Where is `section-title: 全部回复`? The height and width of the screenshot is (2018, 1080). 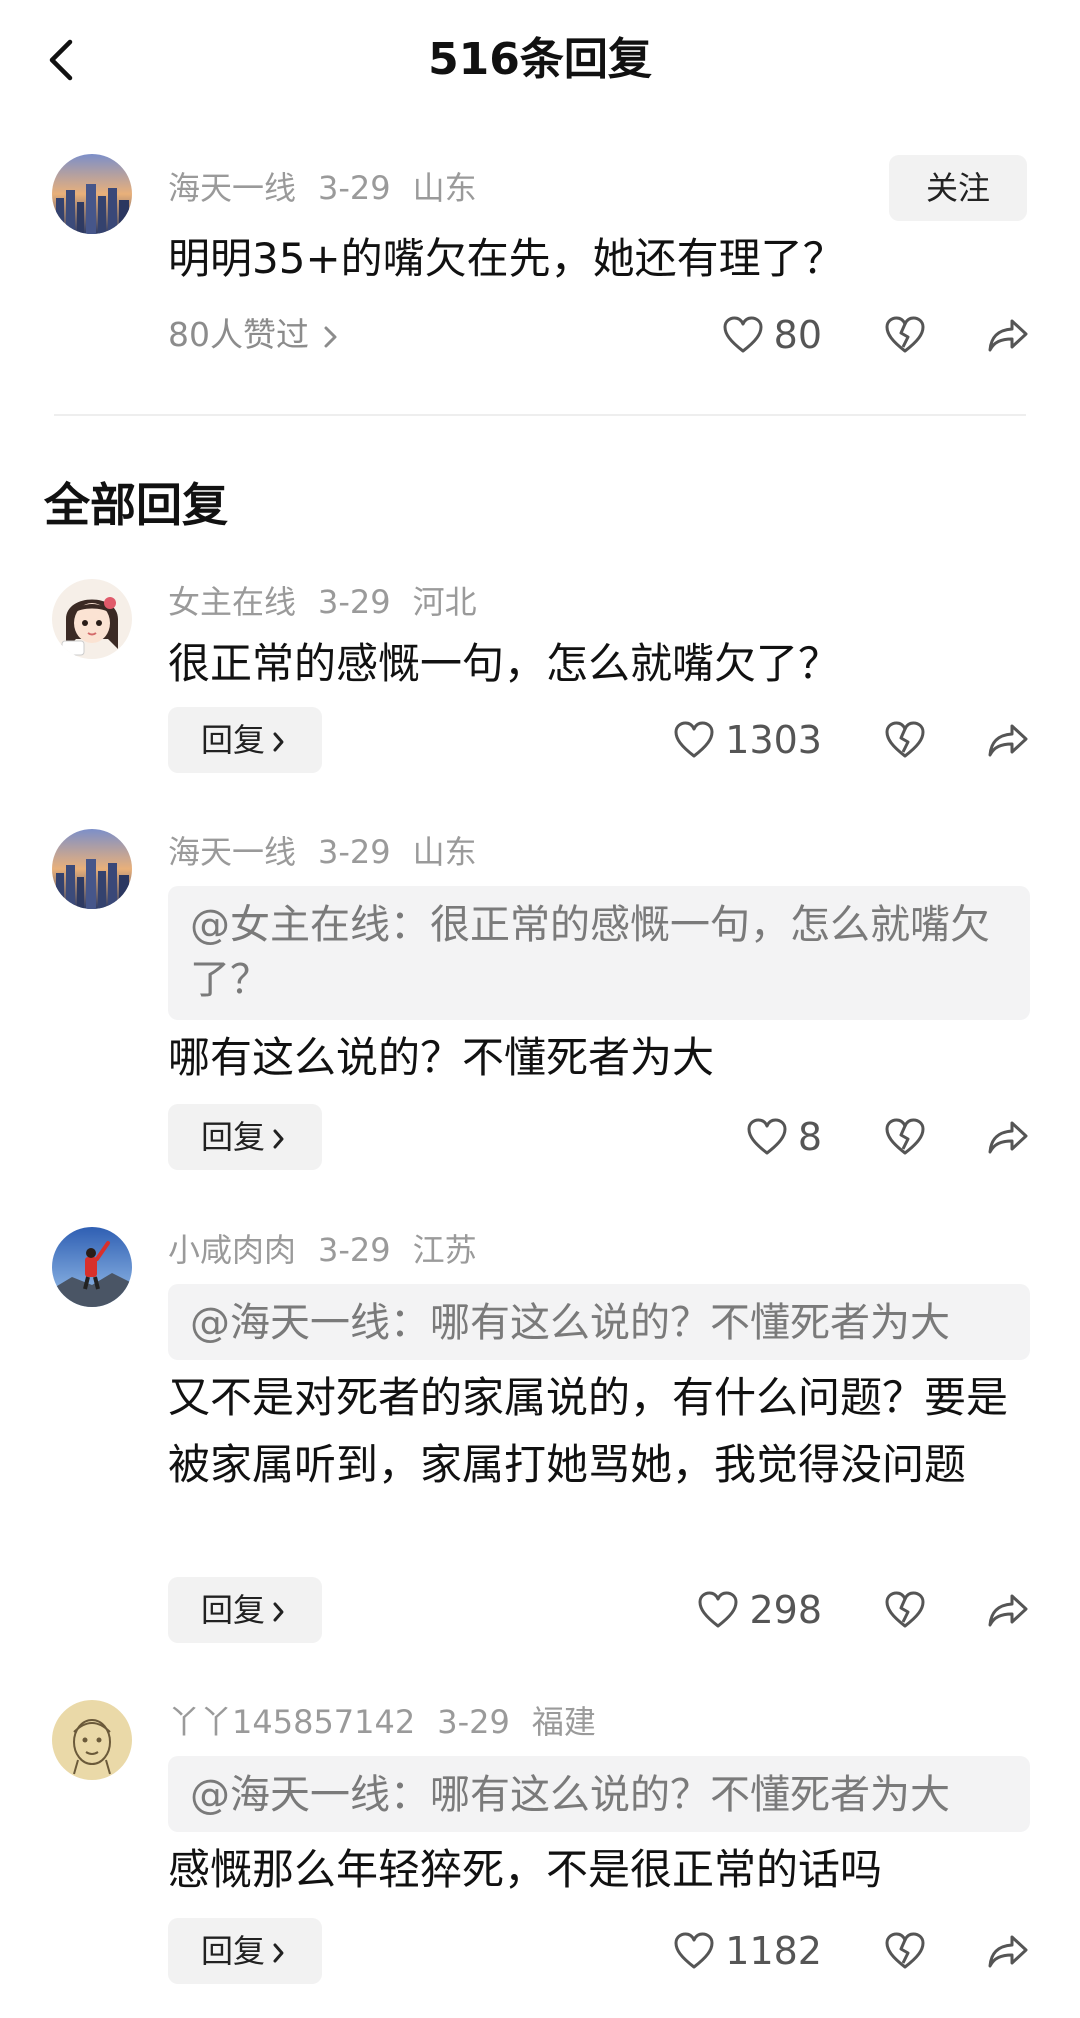
section-title: 全部回复 is located at coordinates (136, 505).